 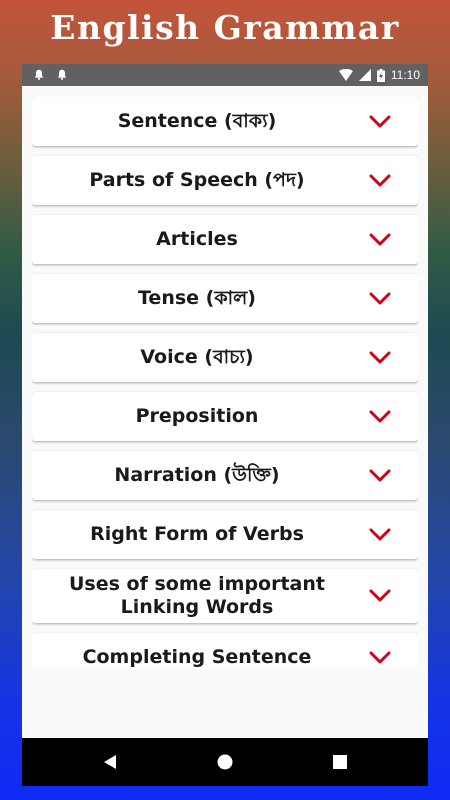 What do you see at coordinates (197, 416) in the screenshot?
I see `topic-label: Preposition` at bounding box center [197, 416].